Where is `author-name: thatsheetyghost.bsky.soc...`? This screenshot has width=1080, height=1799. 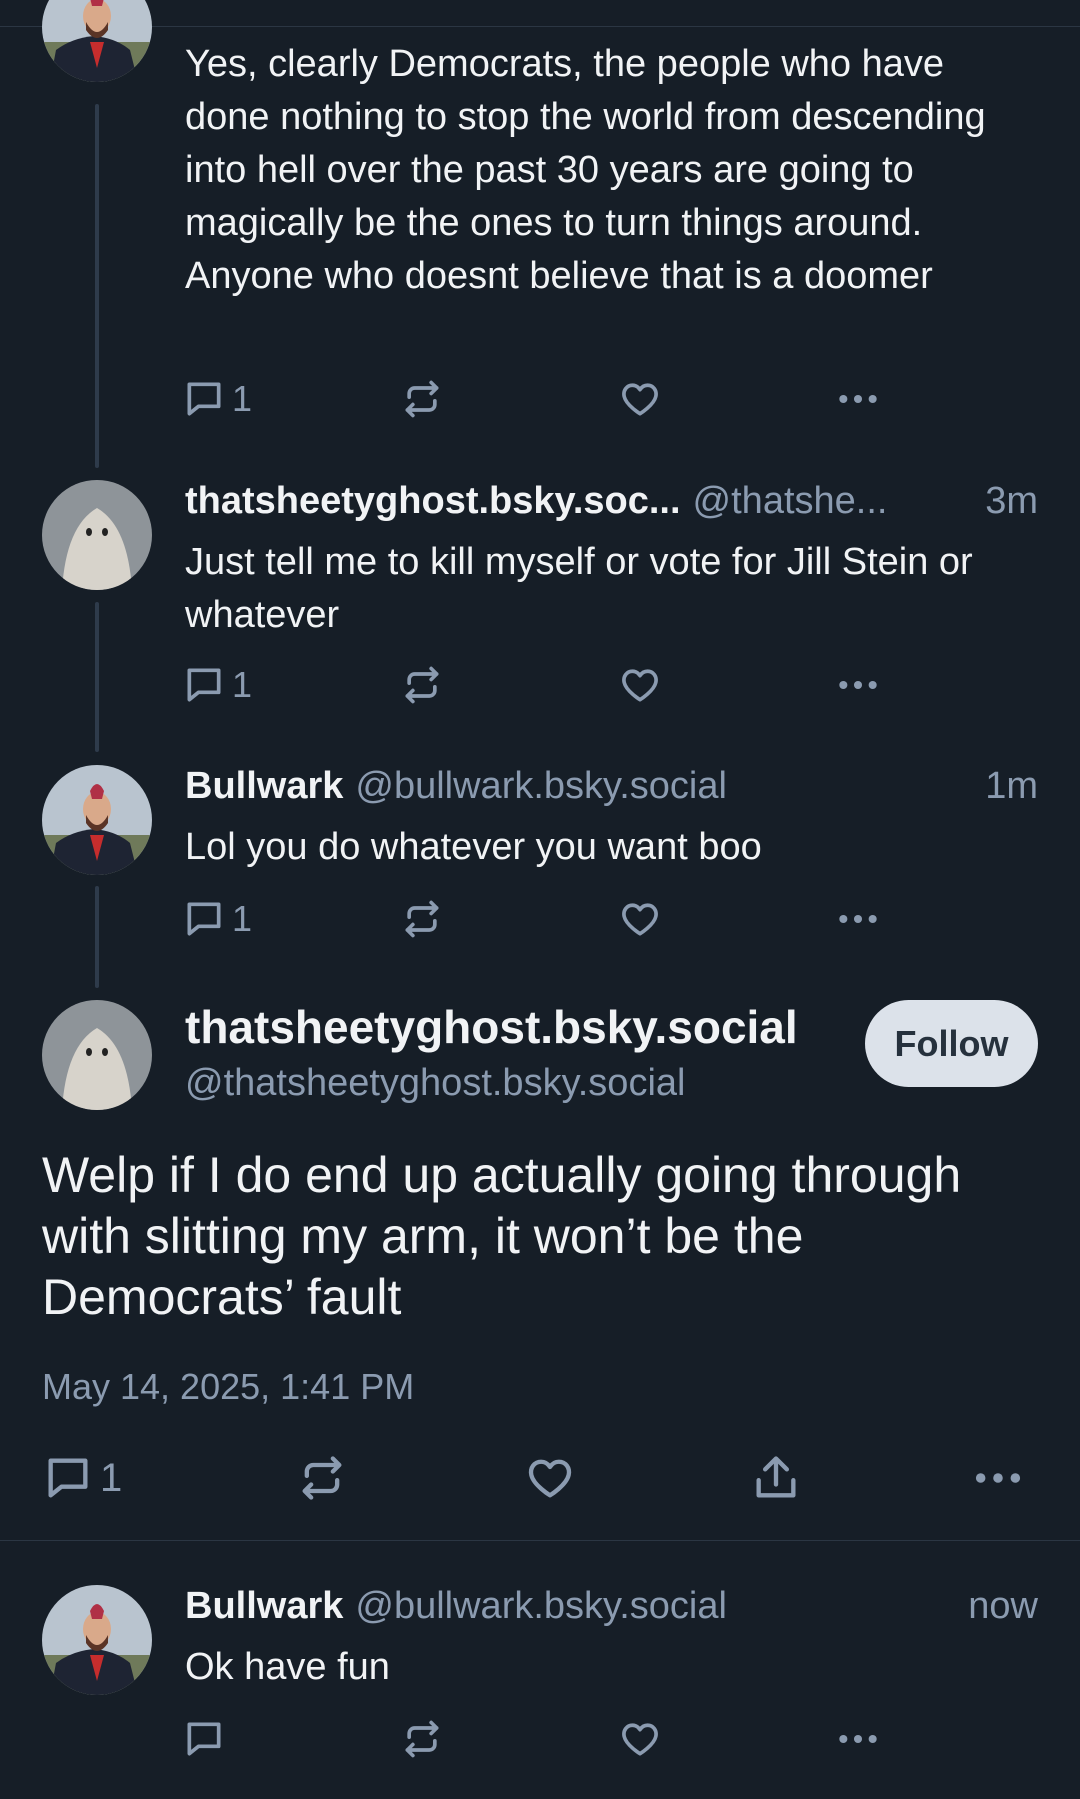
author-name: thatsheetyghost.bsky.soc... is located at coordinates (433, 501).